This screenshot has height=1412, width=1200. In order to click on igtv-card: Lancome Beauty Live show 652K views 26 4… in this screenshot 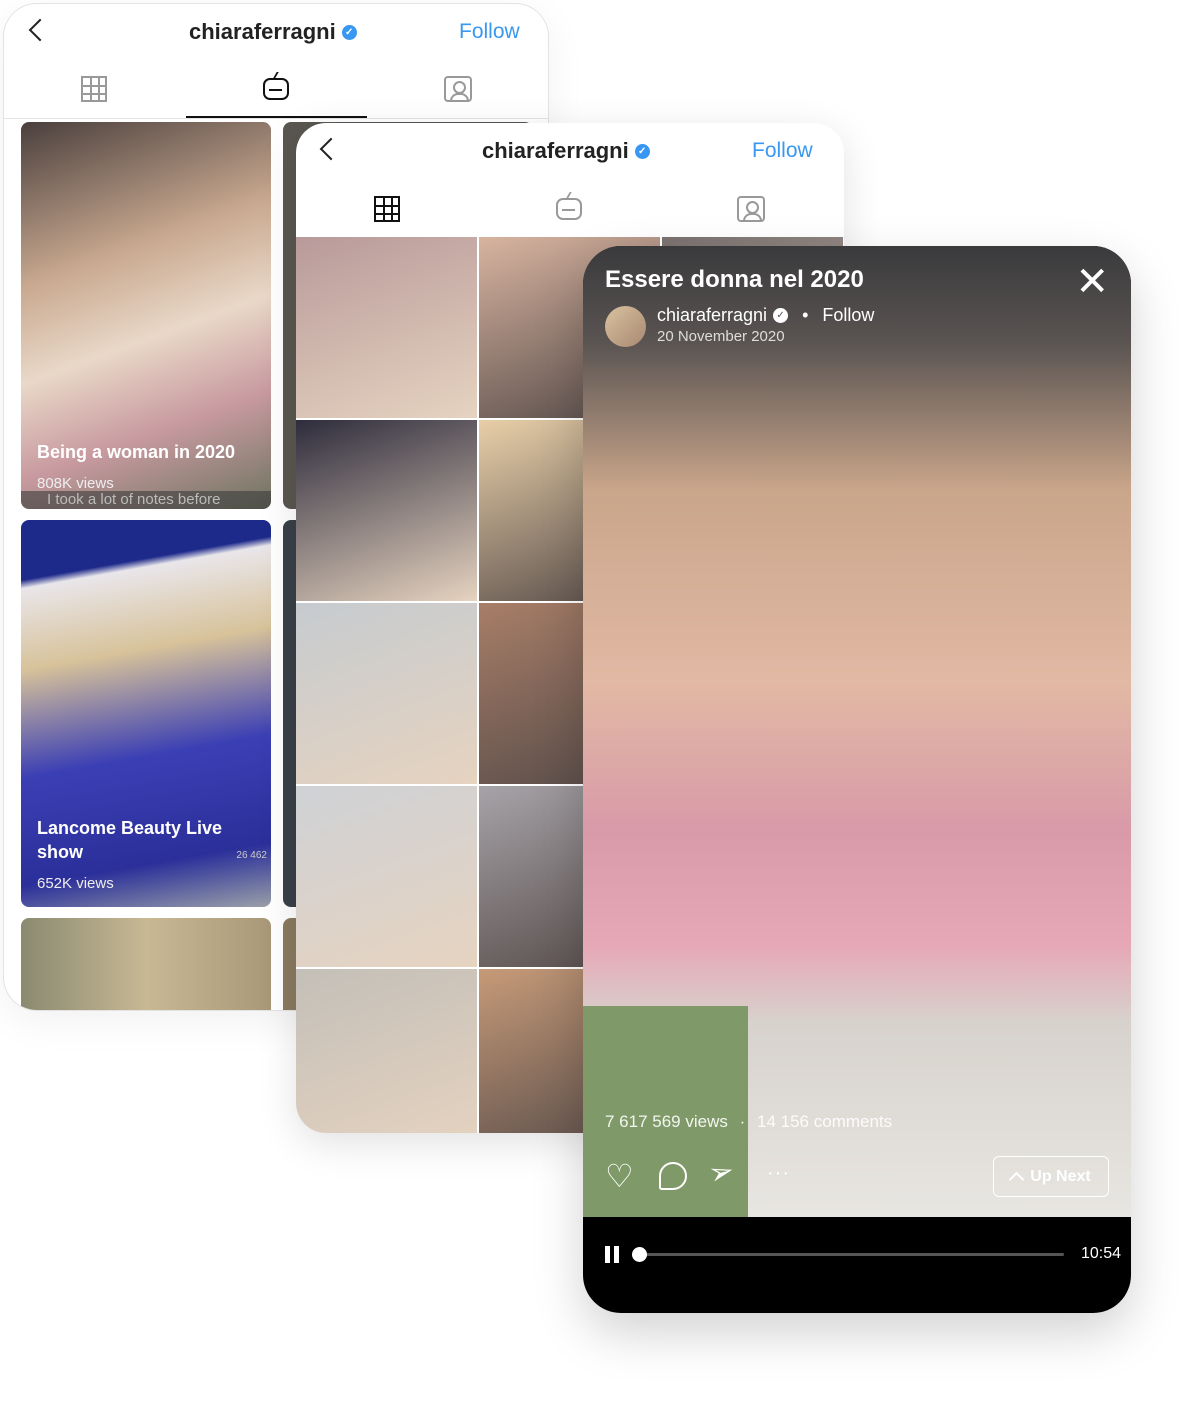, I will do `click(146, 713)`.